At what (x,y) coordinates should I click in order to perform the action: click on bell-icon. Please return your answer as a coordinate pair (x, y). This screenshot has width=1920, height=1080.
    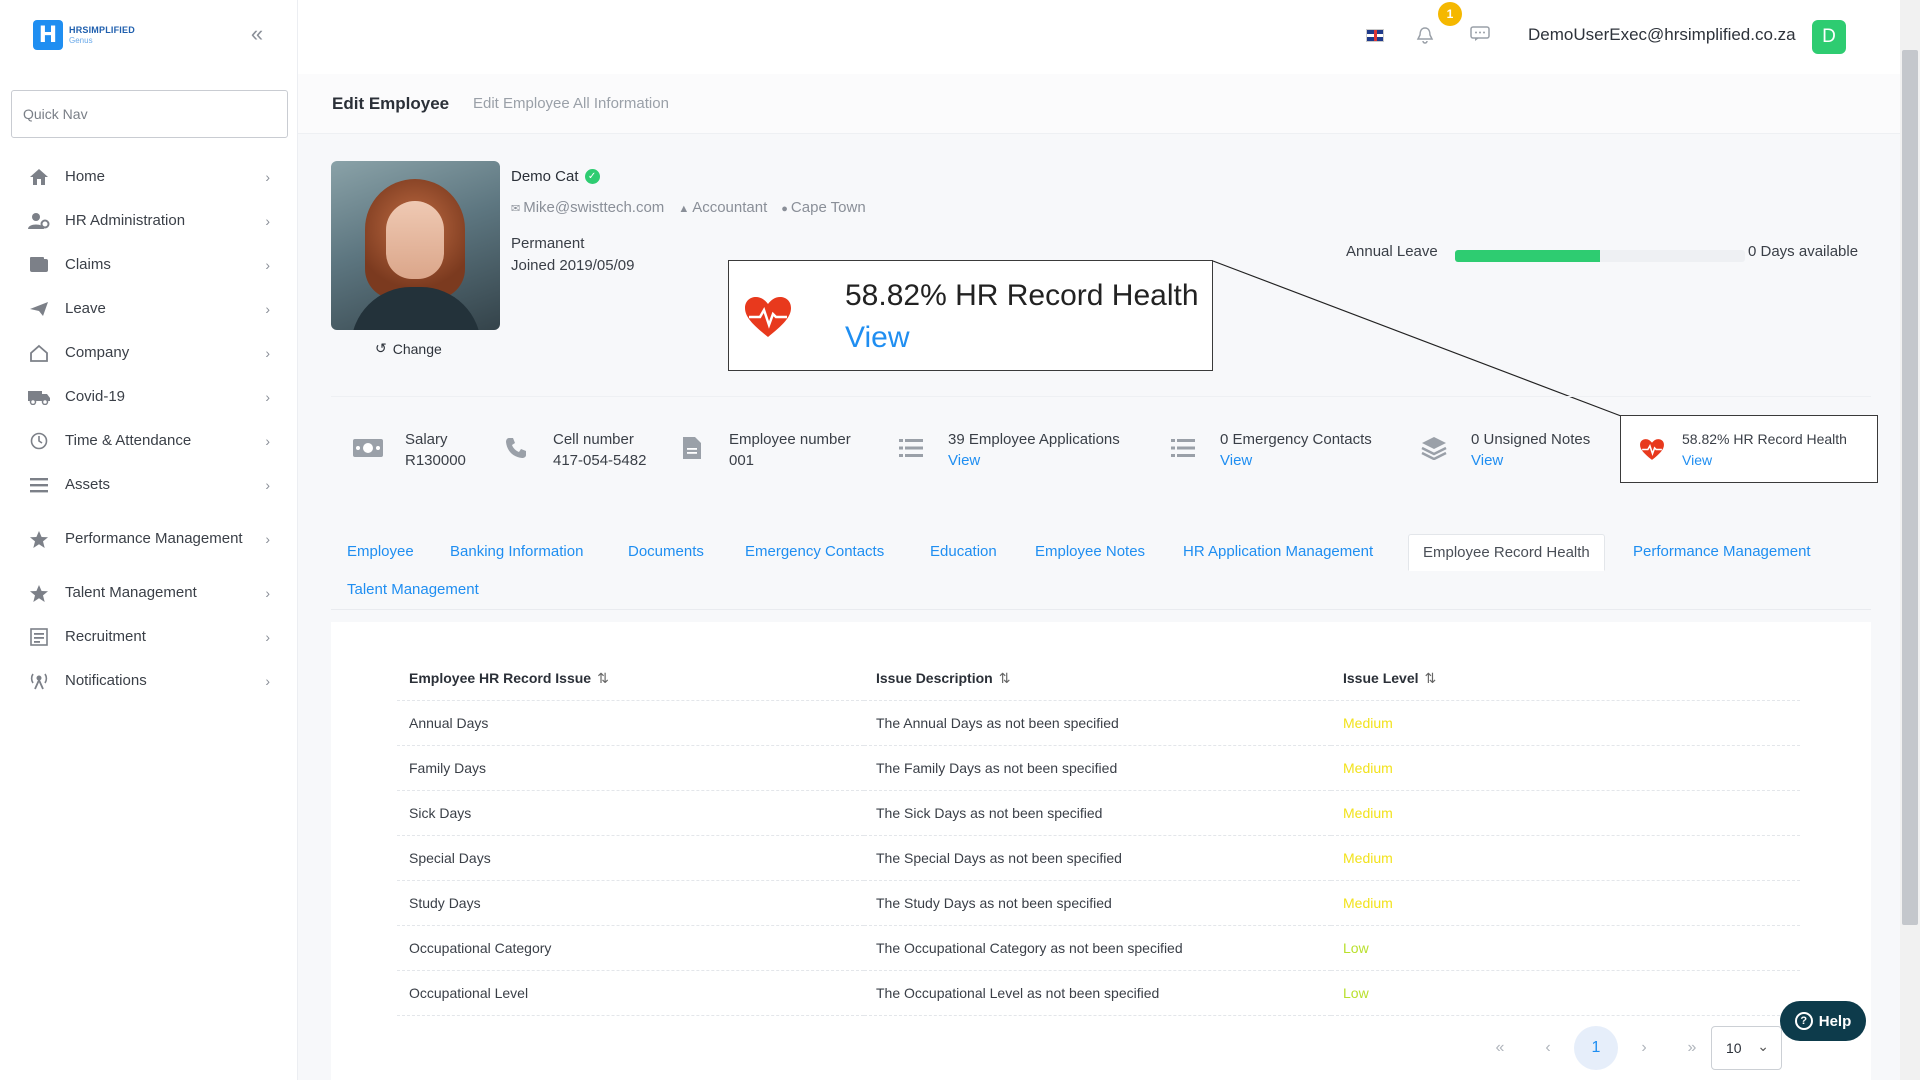
    Looking at the image, I should click on (1425, 37).